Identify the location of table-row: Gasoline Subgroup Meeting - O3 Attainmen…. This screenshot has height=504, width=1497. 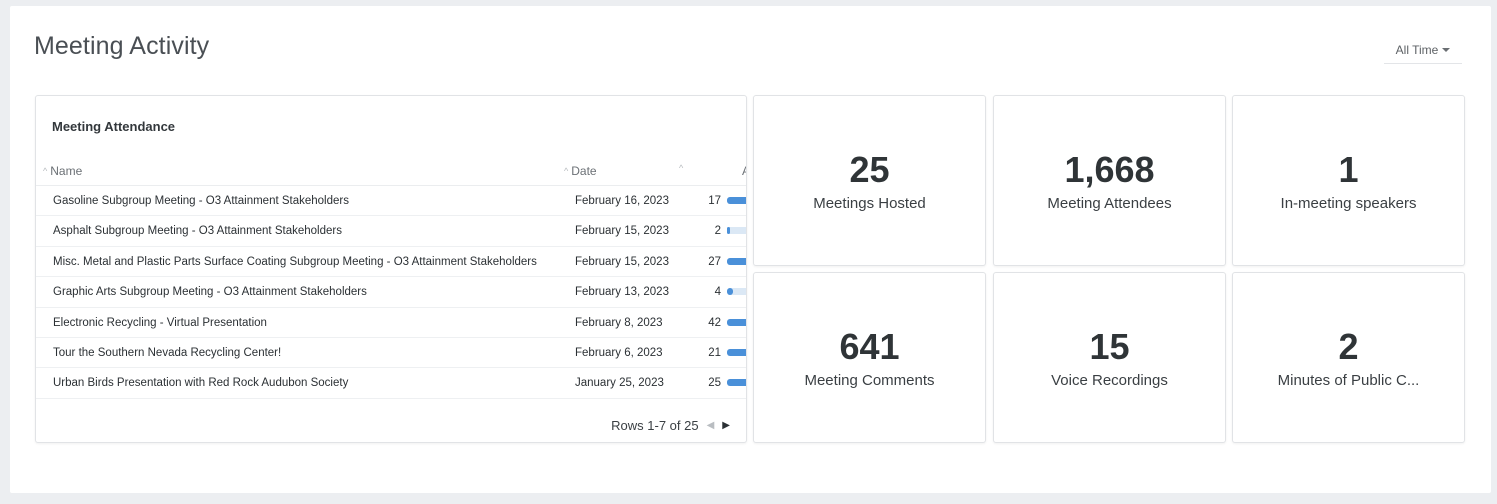
(391, 201).